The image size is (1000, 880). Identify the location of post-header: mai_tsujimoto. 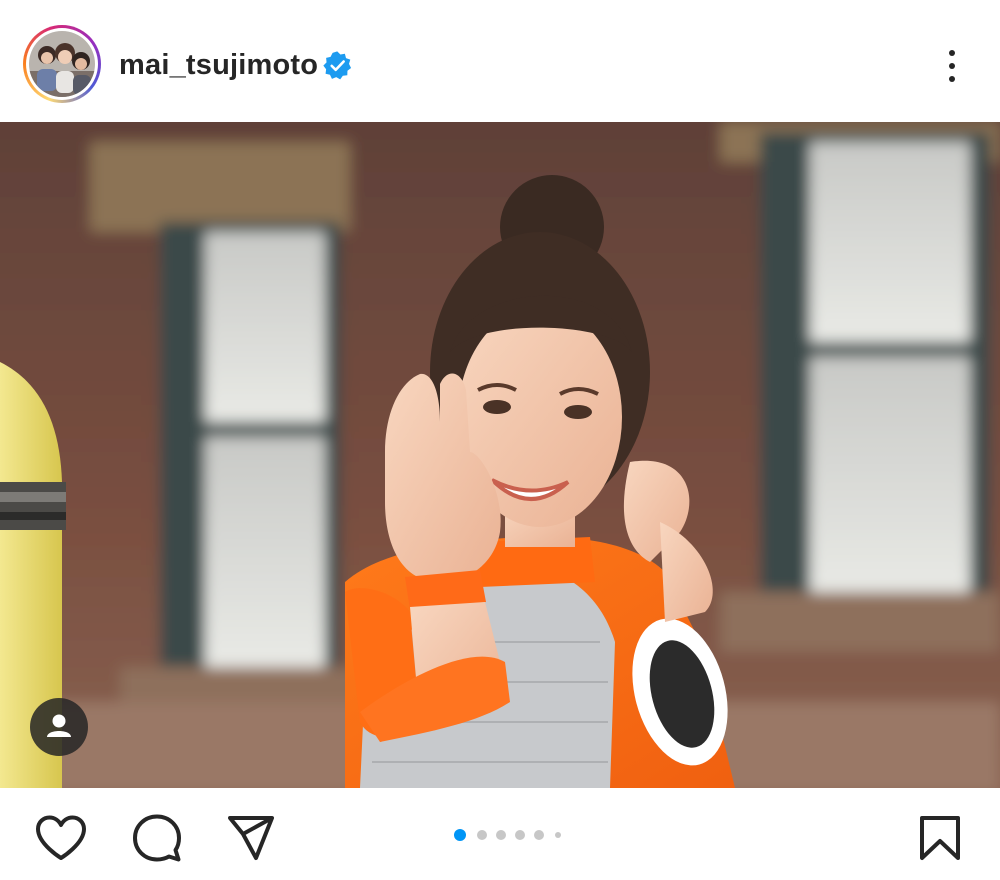
(500, 61).